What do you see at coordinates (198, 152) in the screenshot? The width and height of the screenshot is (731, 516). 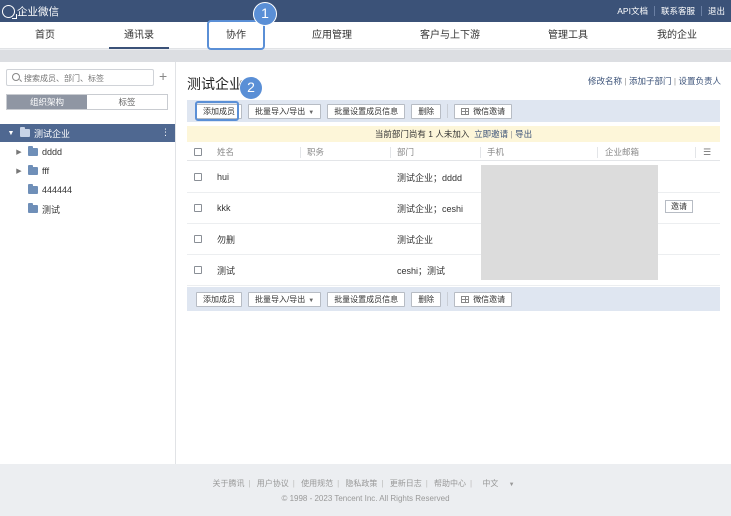 I see `select-all-checkbox` at bounding box center [198, 152].